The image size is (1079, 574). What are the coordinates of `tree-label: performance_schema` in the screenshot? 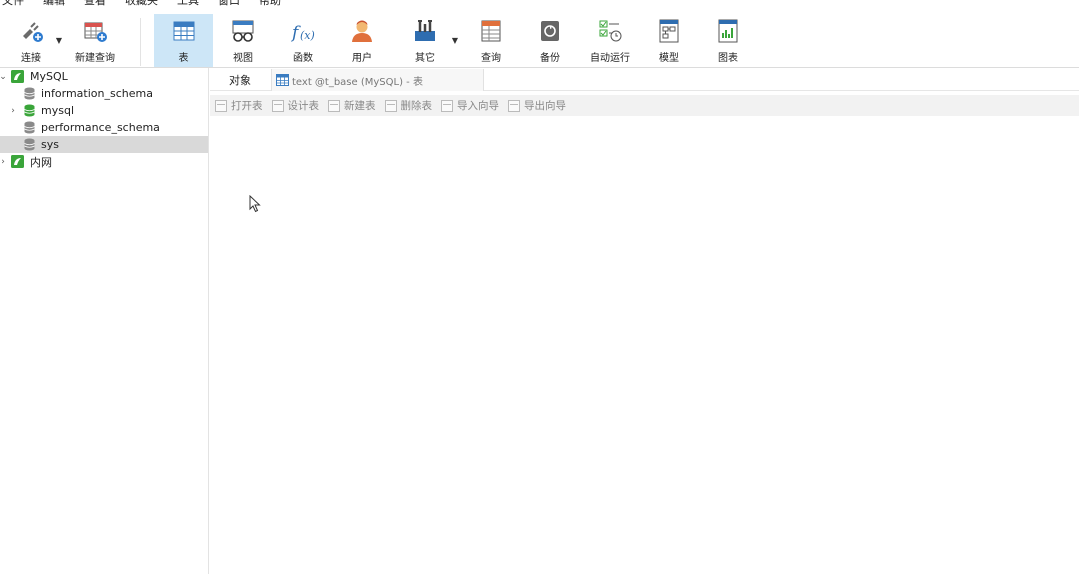 It's located at (100, 127).